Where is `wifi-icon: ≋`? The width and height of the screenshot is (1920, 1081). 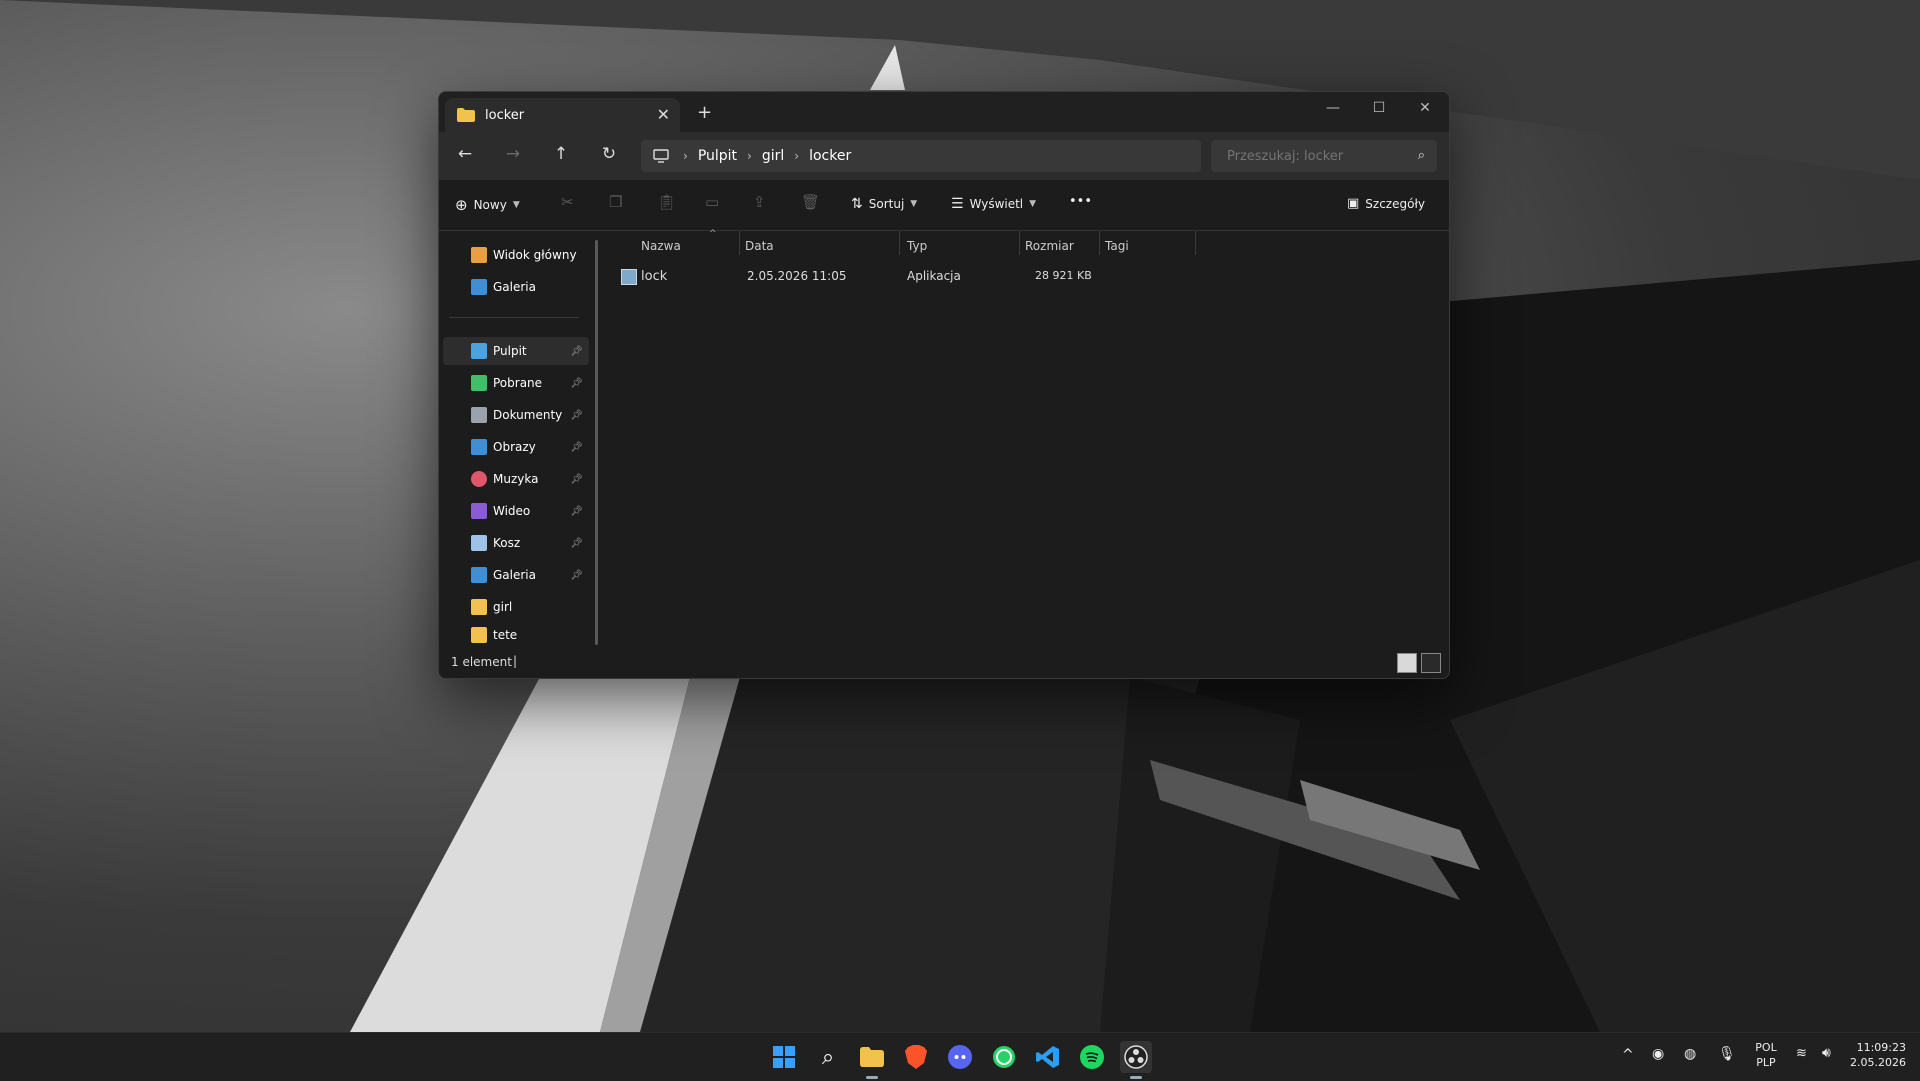
wifi-icon: ≋ is located at coordinates (1801, 1053).